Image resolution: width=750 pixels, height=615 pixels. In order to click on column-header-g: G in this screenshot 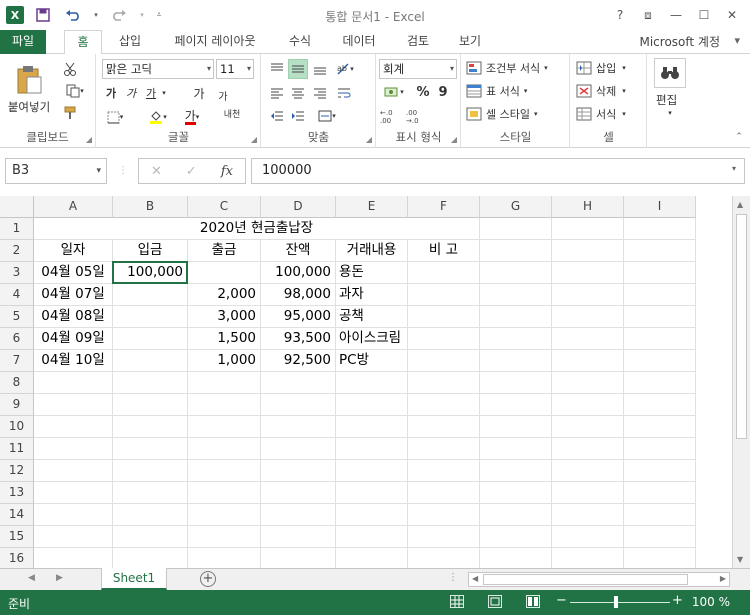, I will do `click(516, 207)`.